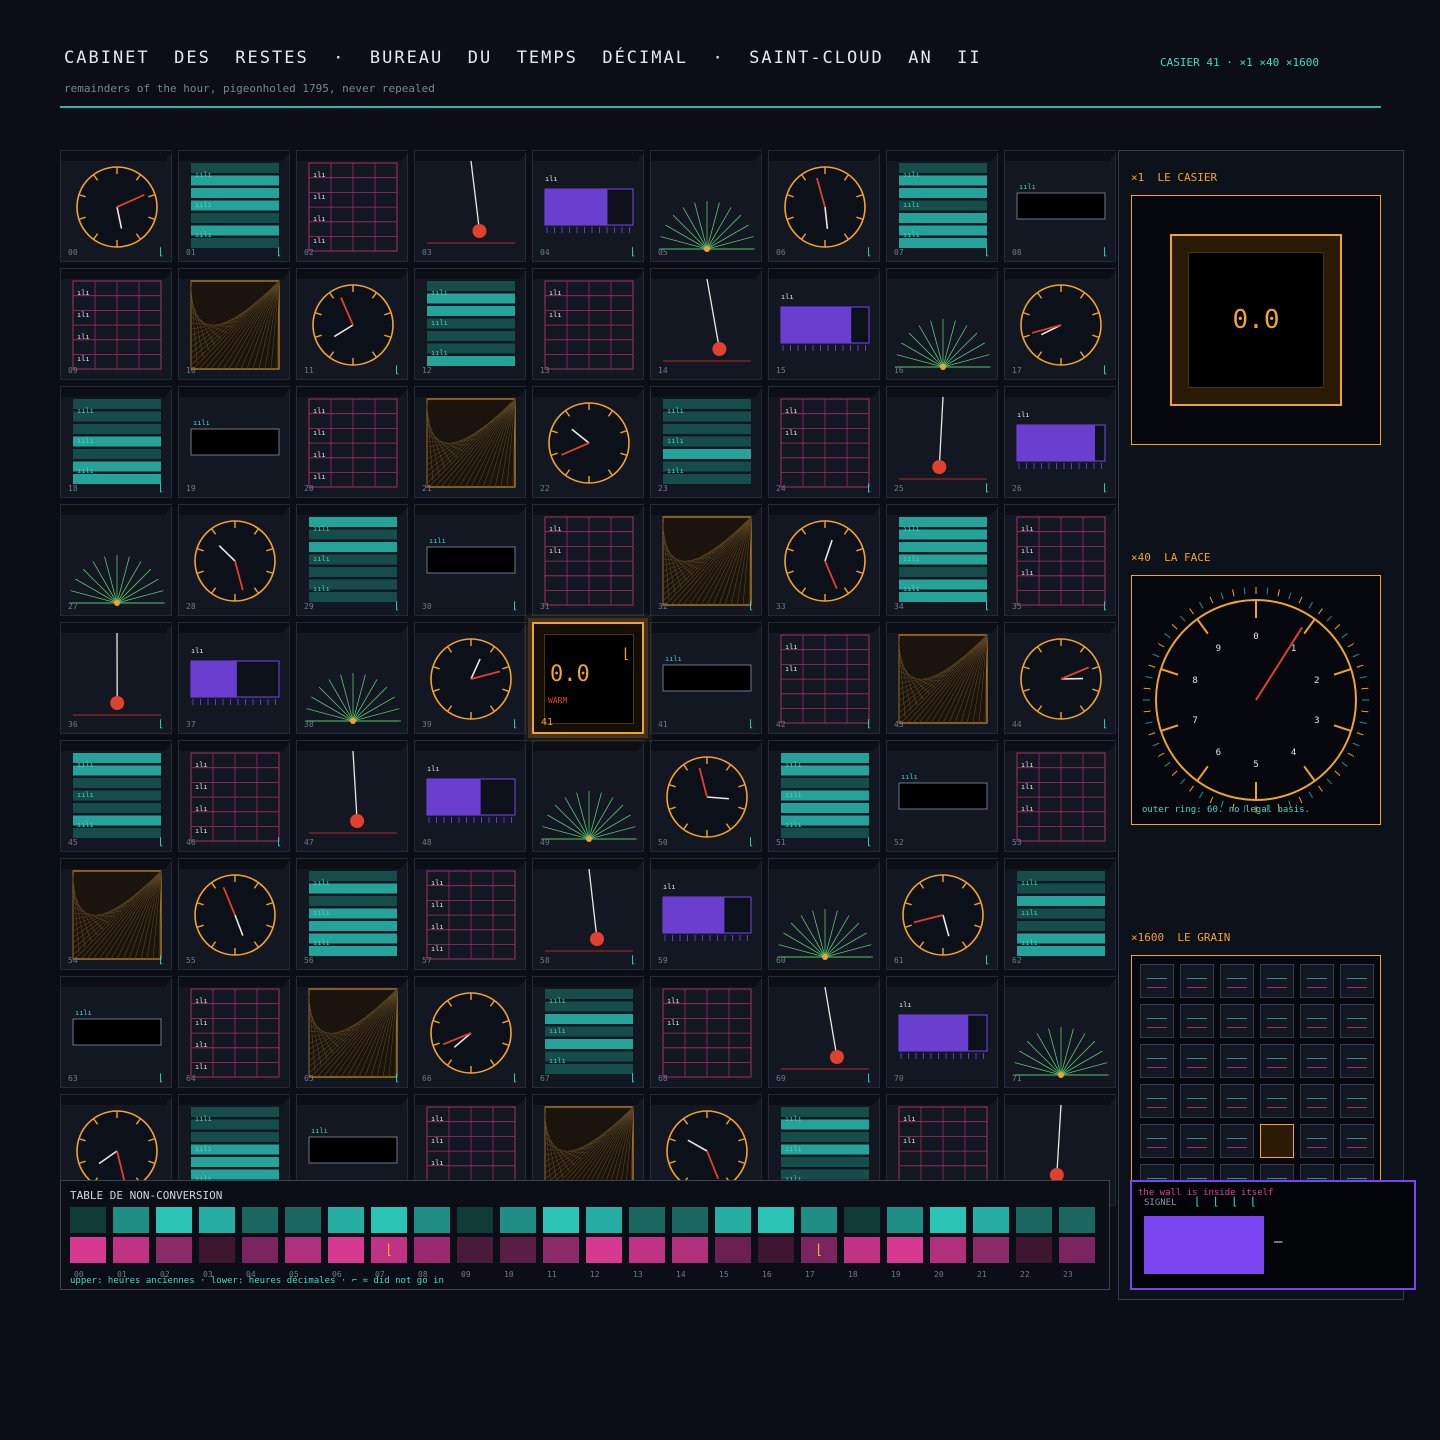 This screenshot has width=1440, height=1440. I want to click on casier-clock: 44 ⌊, so click(1060, 678).